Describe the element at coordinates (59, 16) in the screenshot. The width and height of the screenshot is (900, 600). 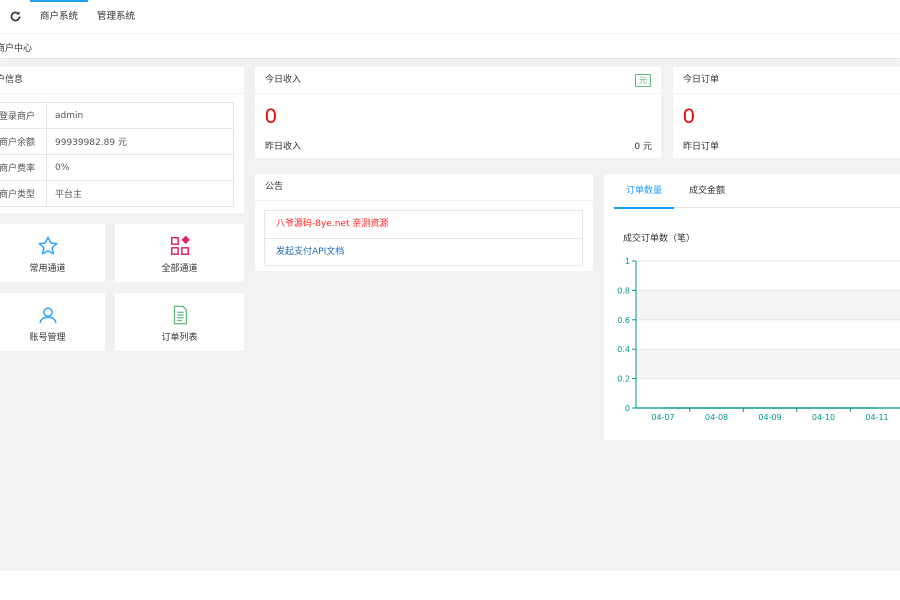
I see `nav-merchant-system: 商户系统` at that location.